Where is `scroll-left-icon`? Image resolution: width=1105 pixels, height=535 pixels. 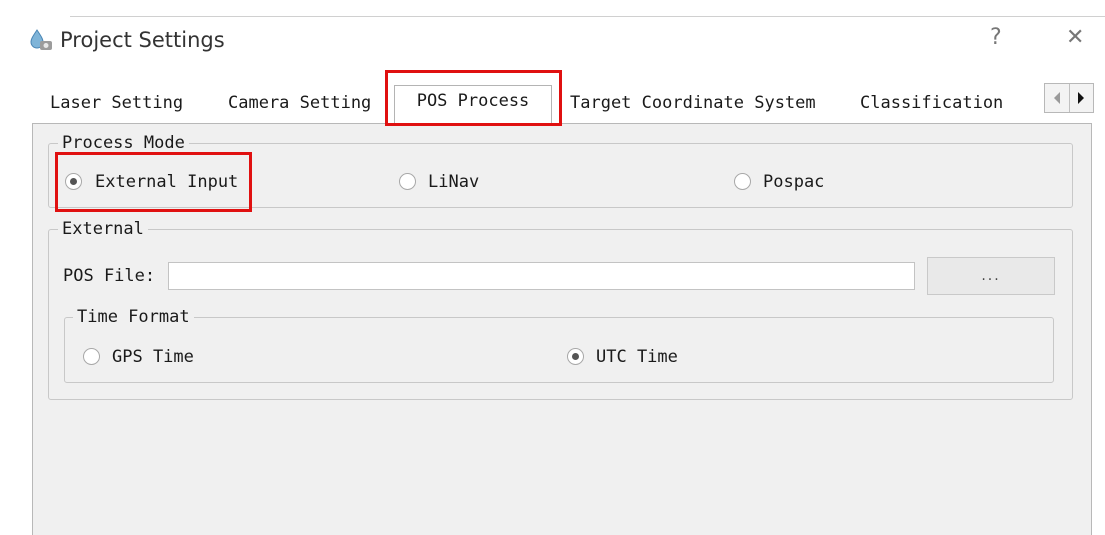
scroll-left-icon is located at coordinates (1057, 98).